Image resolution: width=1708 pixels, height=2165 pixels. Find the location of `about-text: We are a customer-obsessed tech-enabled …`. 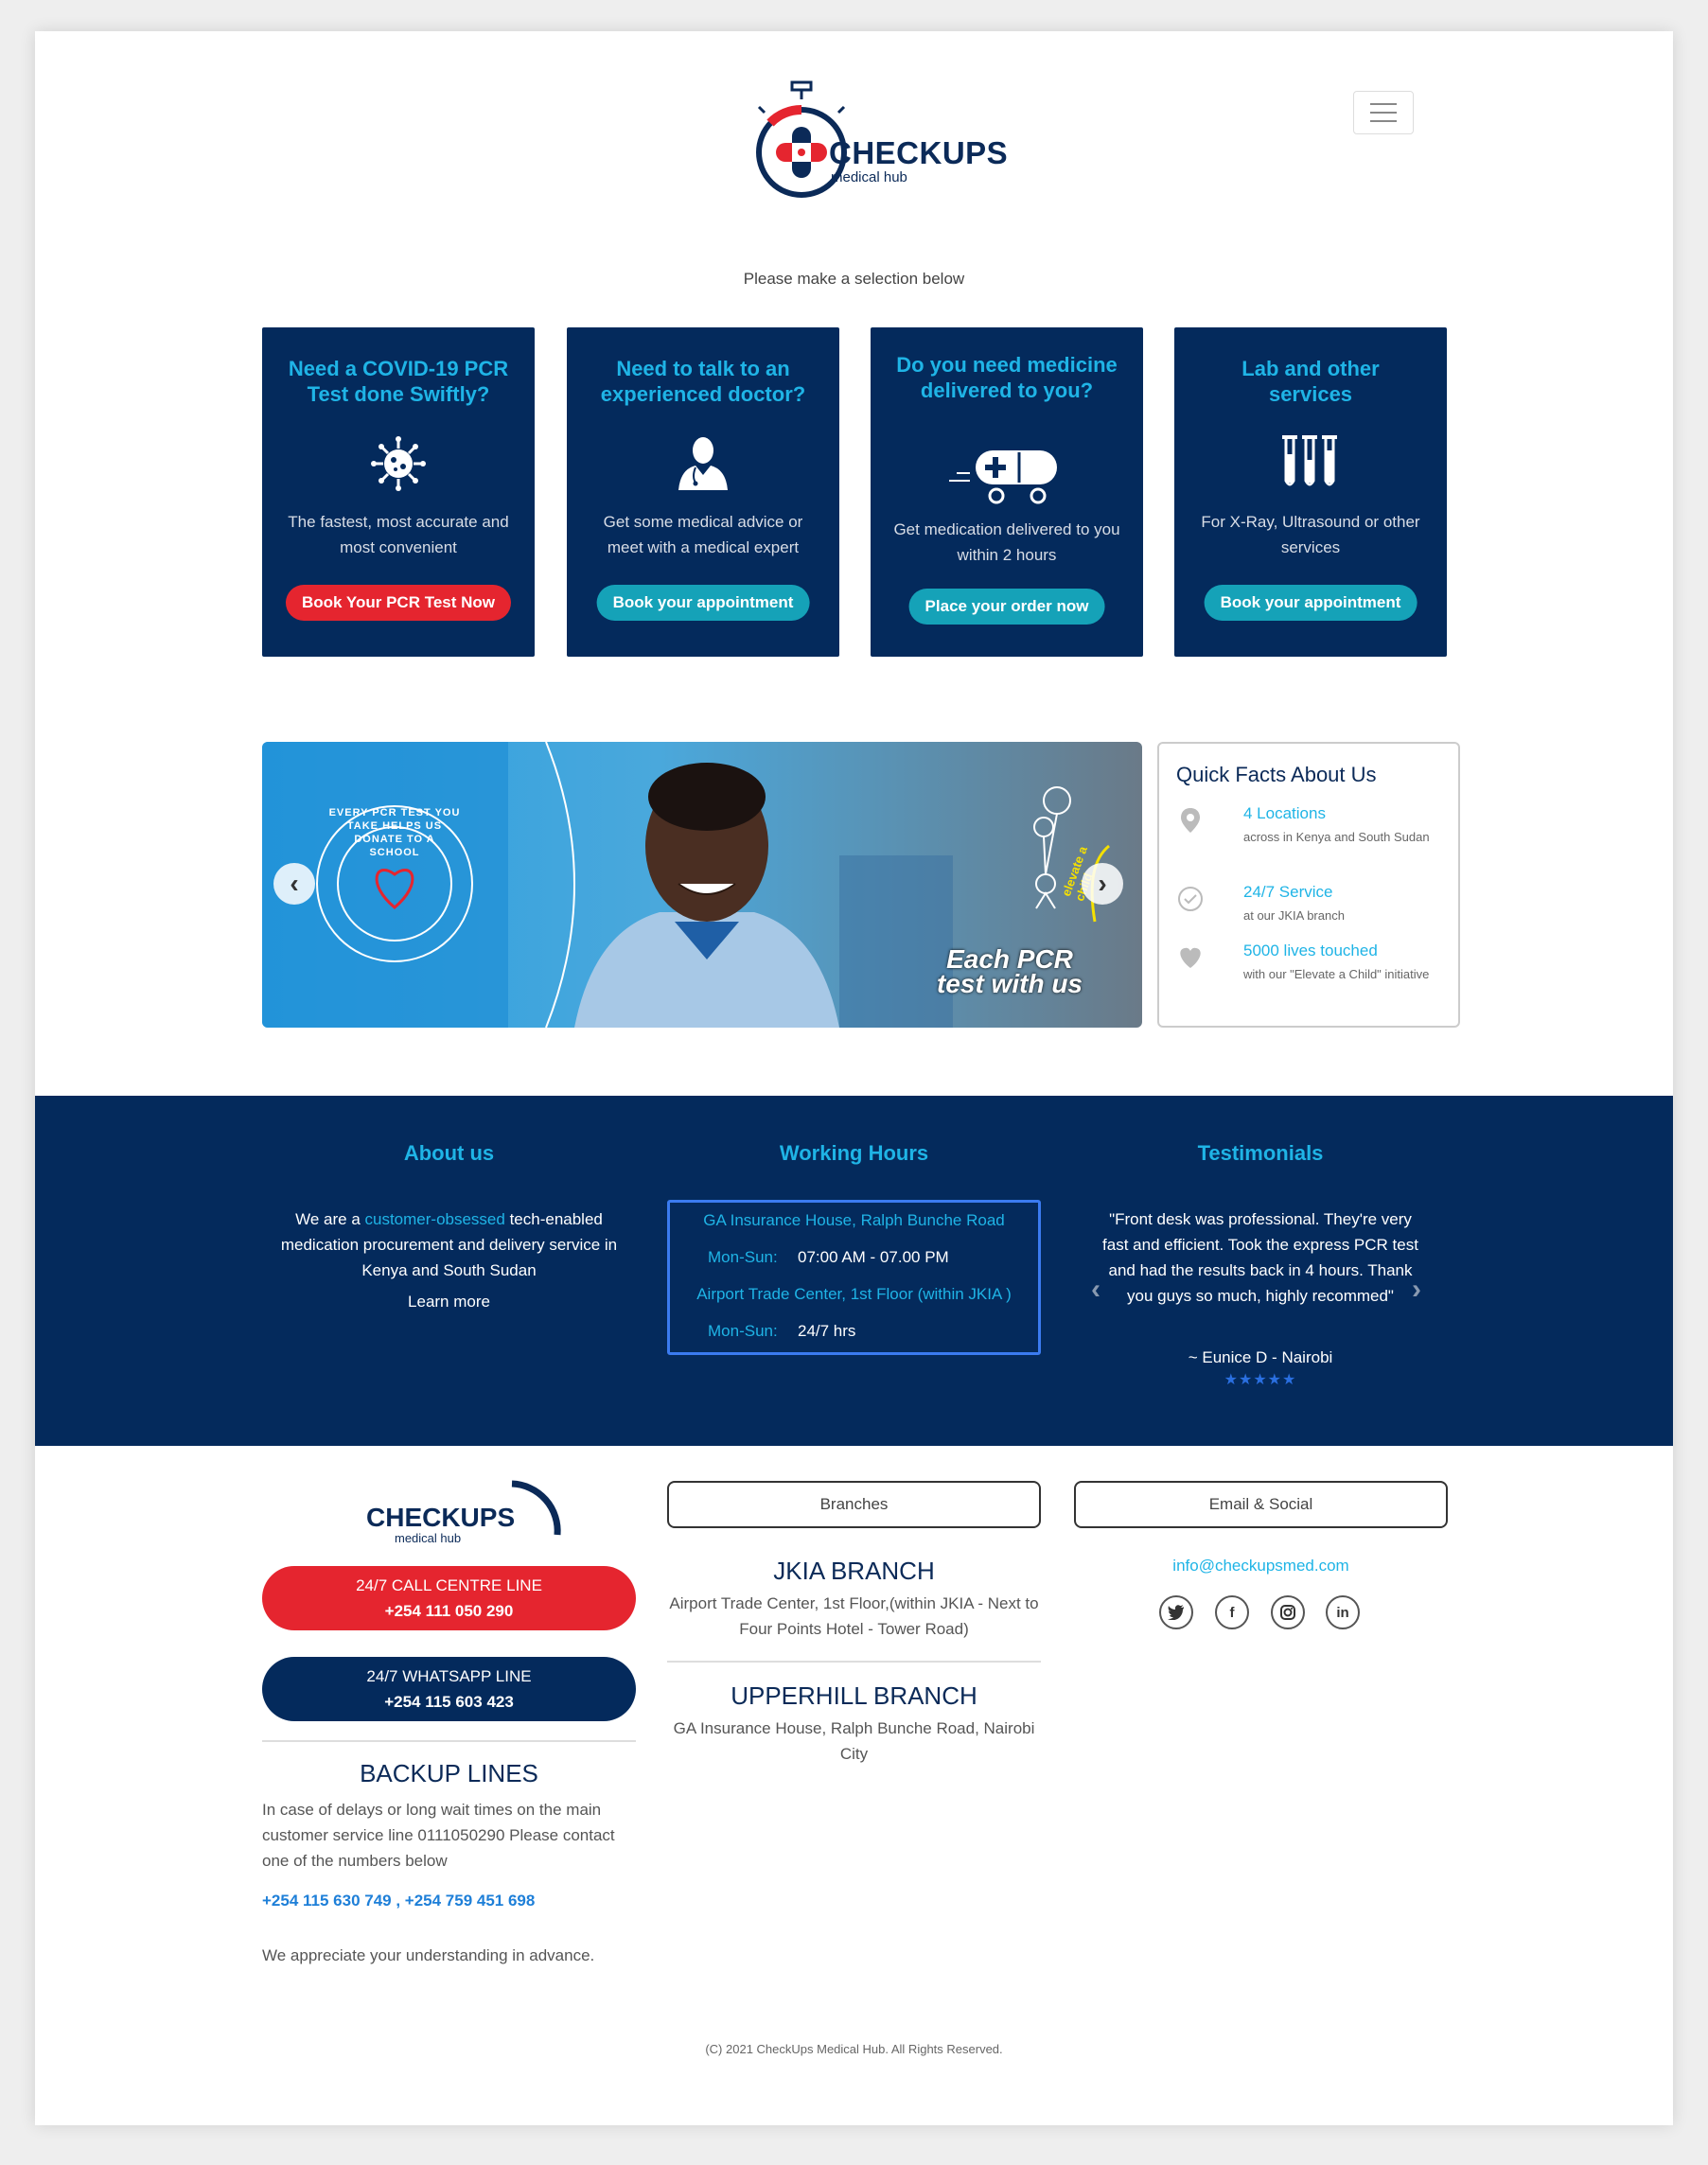

about-text: We are a customer-obsessed tech-enabled … is located at coordinates (449, 1244).